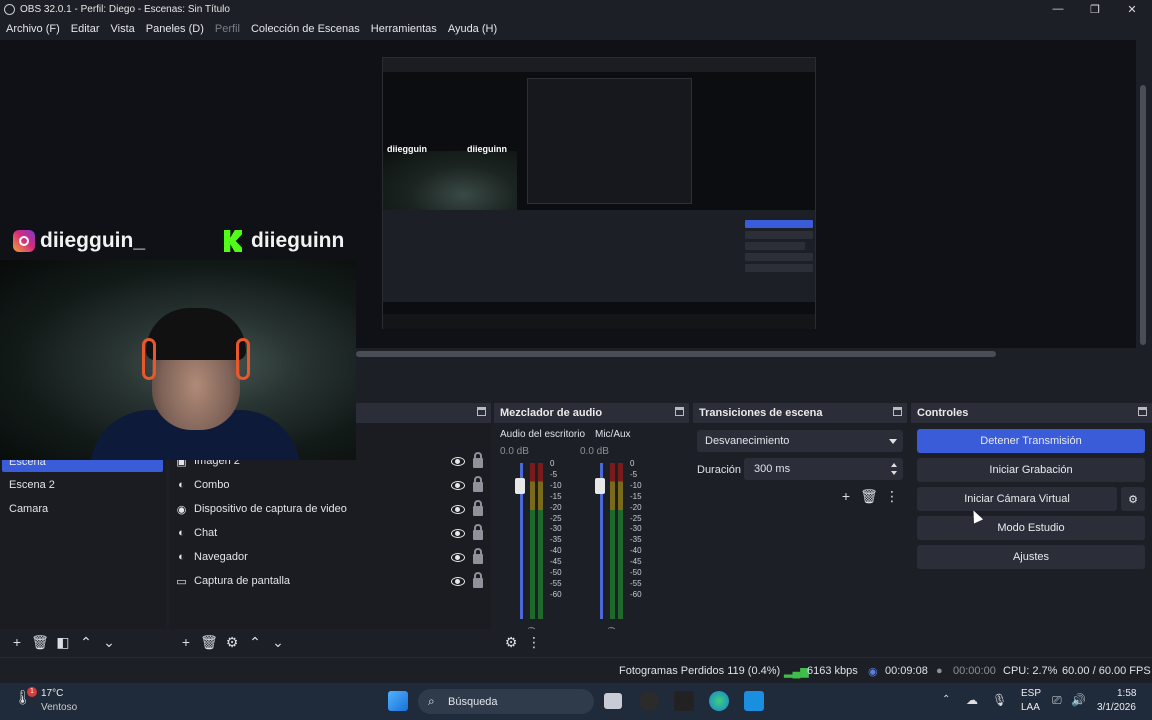 The height and width of the screenshot is (720, 1152). What do you see at coordinates (17, 642) in the screenshot?
I see `add-scene-icon: +` at bounding box center [17, 642].